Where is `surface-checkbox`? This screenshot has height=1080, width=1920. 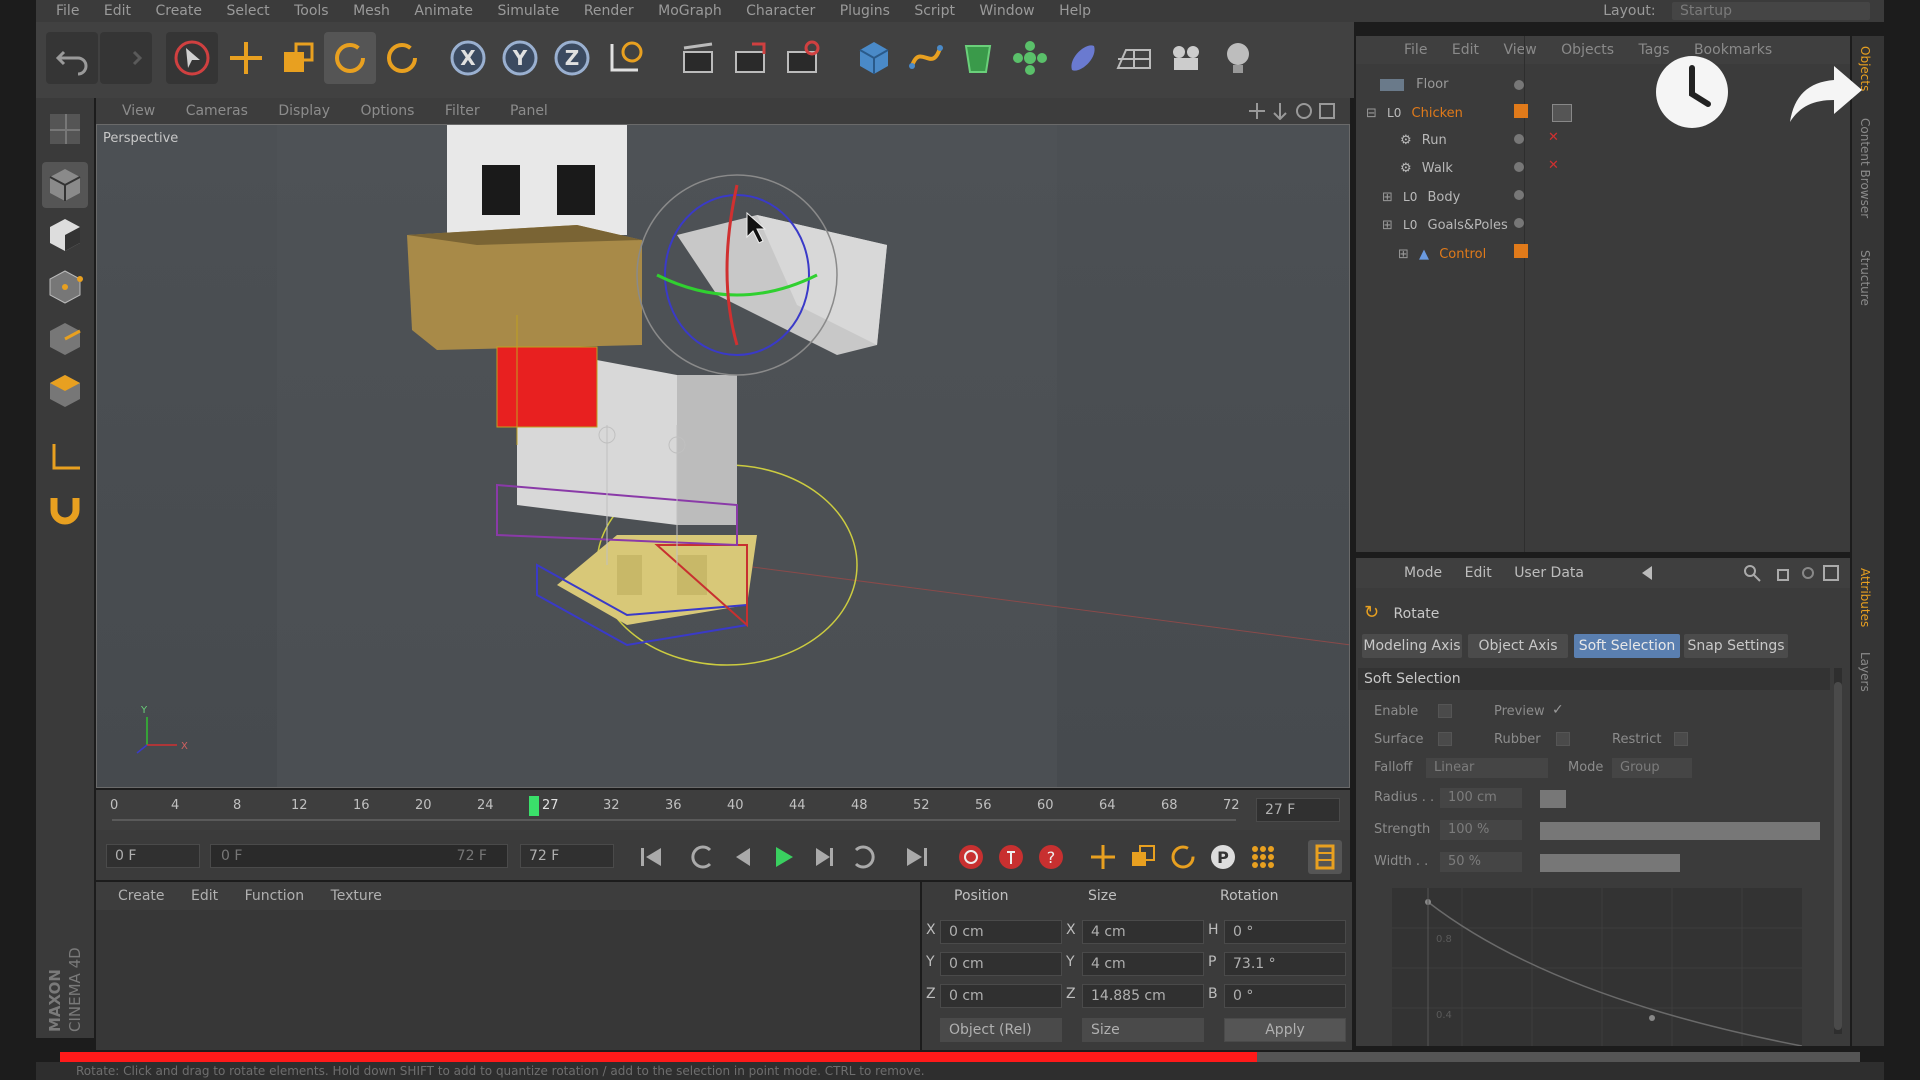 surface-checkbox is located at coordinates (1445, 739).